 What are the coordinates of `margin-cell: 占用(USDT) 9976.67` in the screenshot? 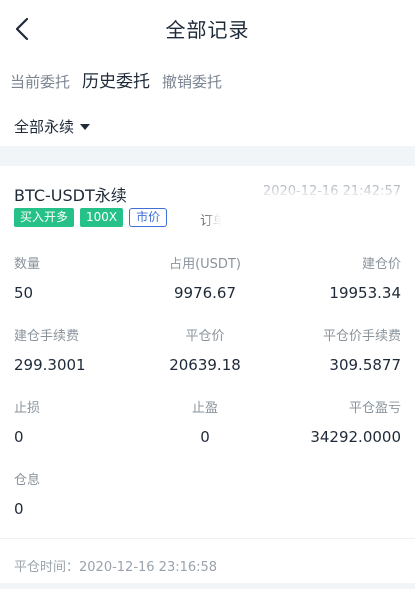 It's located at (205, 279).